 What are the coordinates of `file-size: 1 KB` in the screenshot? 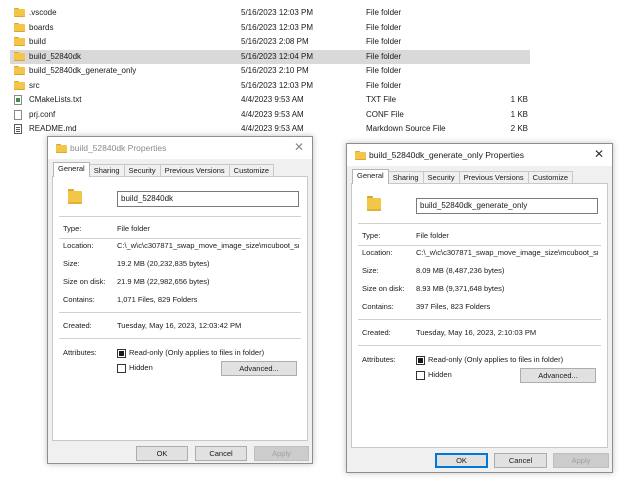 It's located at (519, 114).